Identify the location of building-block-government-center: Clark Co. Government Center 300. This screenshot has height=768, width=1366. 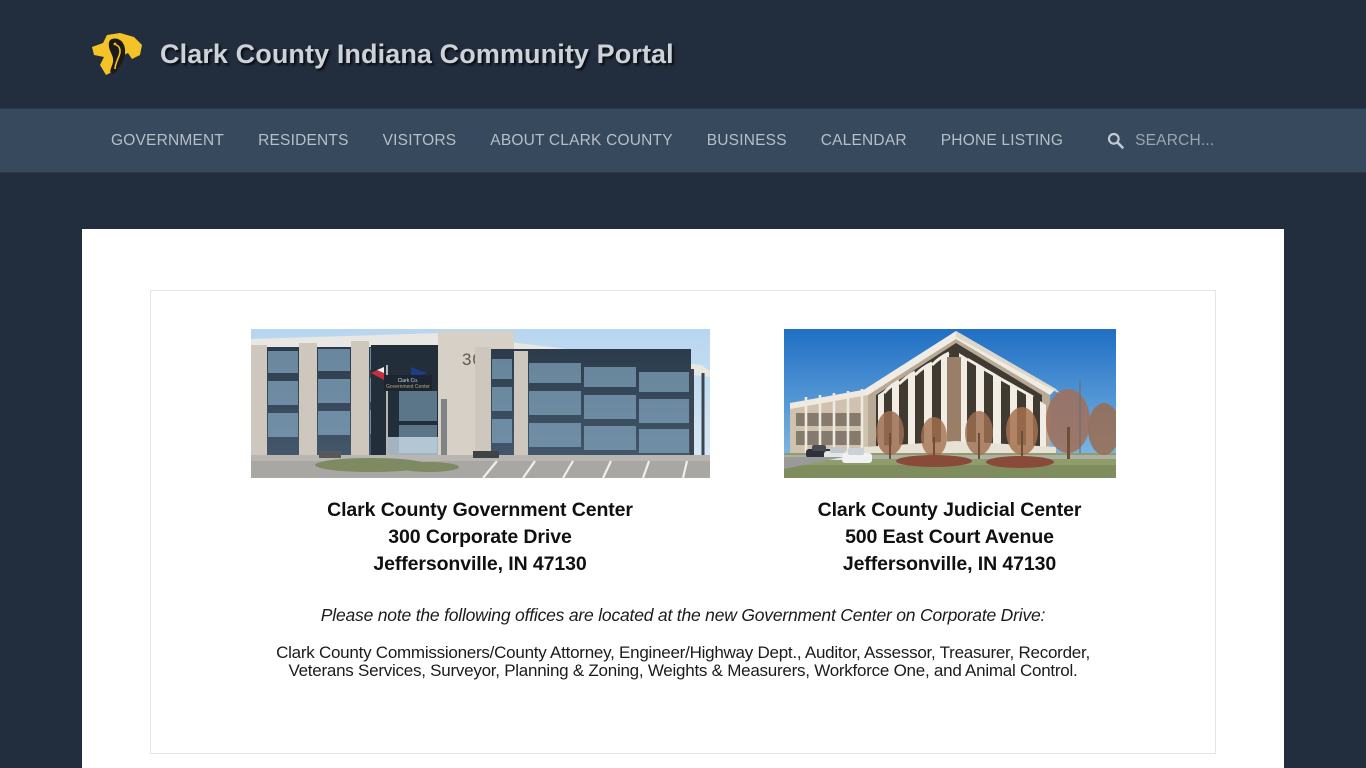
(480, 453).